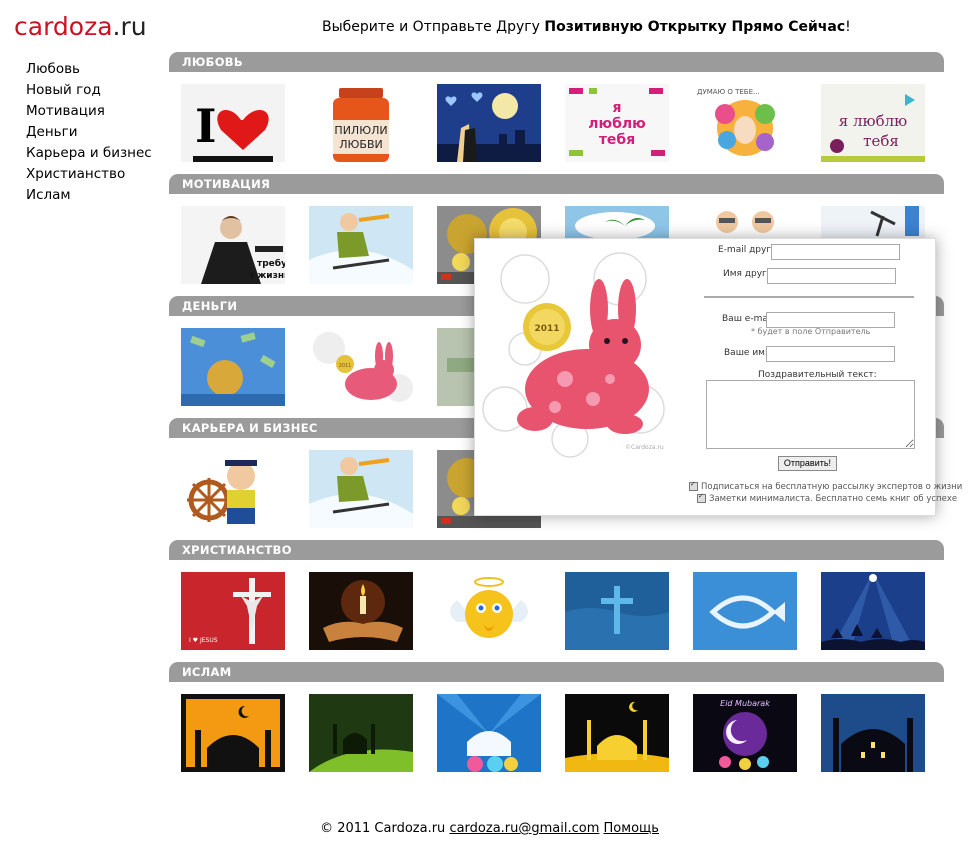  Describe the element at coordinates (233, 123) in the screenshot. I see `thumb-i-love: I` at that location.